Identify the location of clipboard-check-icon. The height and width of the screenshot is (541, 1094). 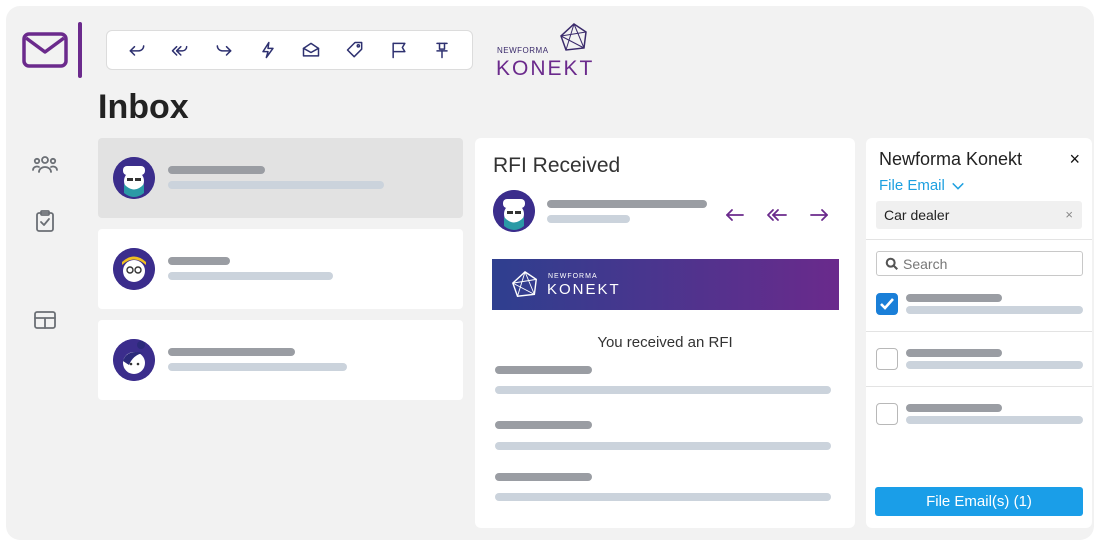
(45, 221).